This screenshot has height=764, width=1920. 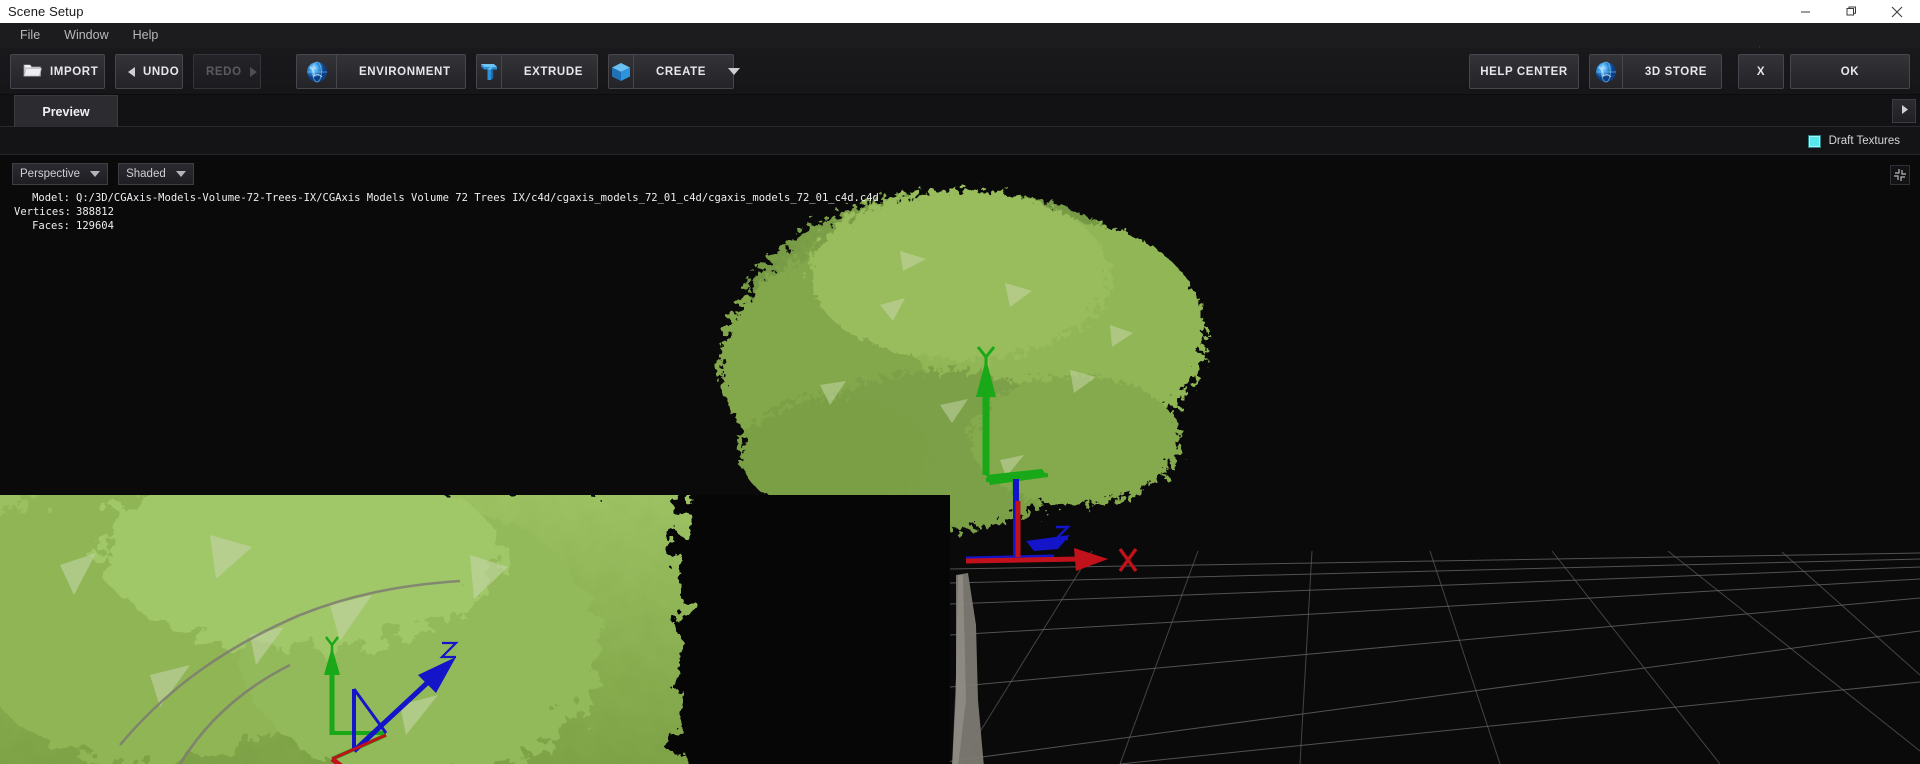 What do you see at coordinates (32, 71) in the screenshot?
I see `folder-icon` at bounding box center [32, 71].